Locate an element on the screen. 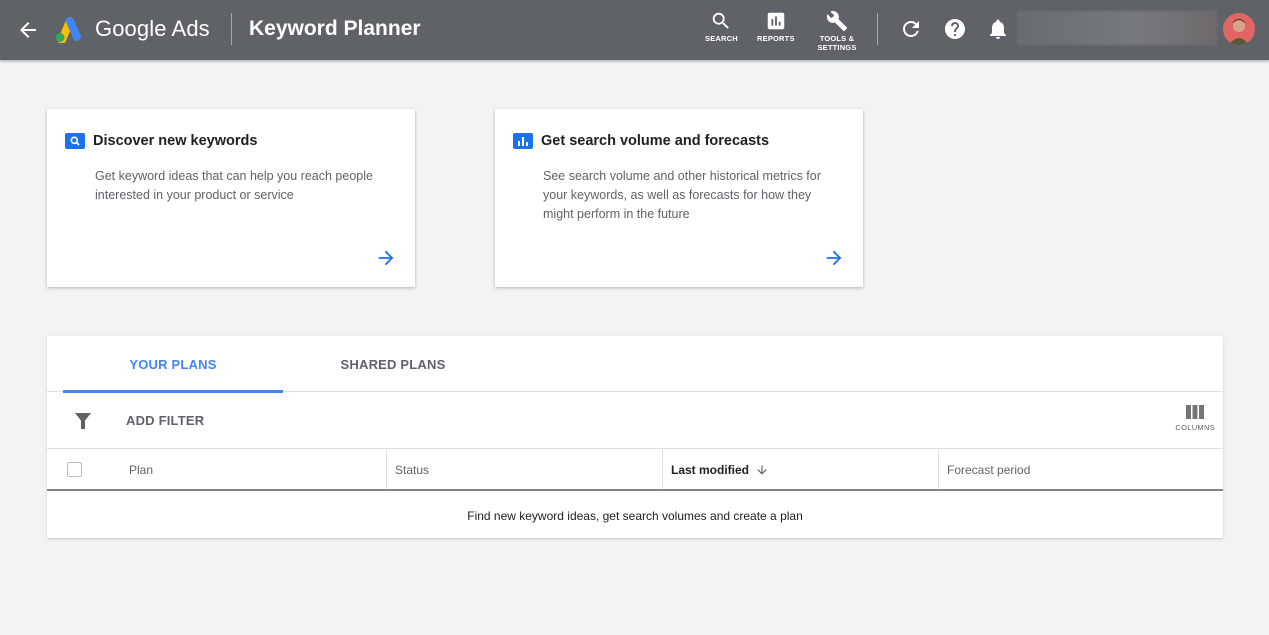  columns-icon is located at coordinates (1195, 412).